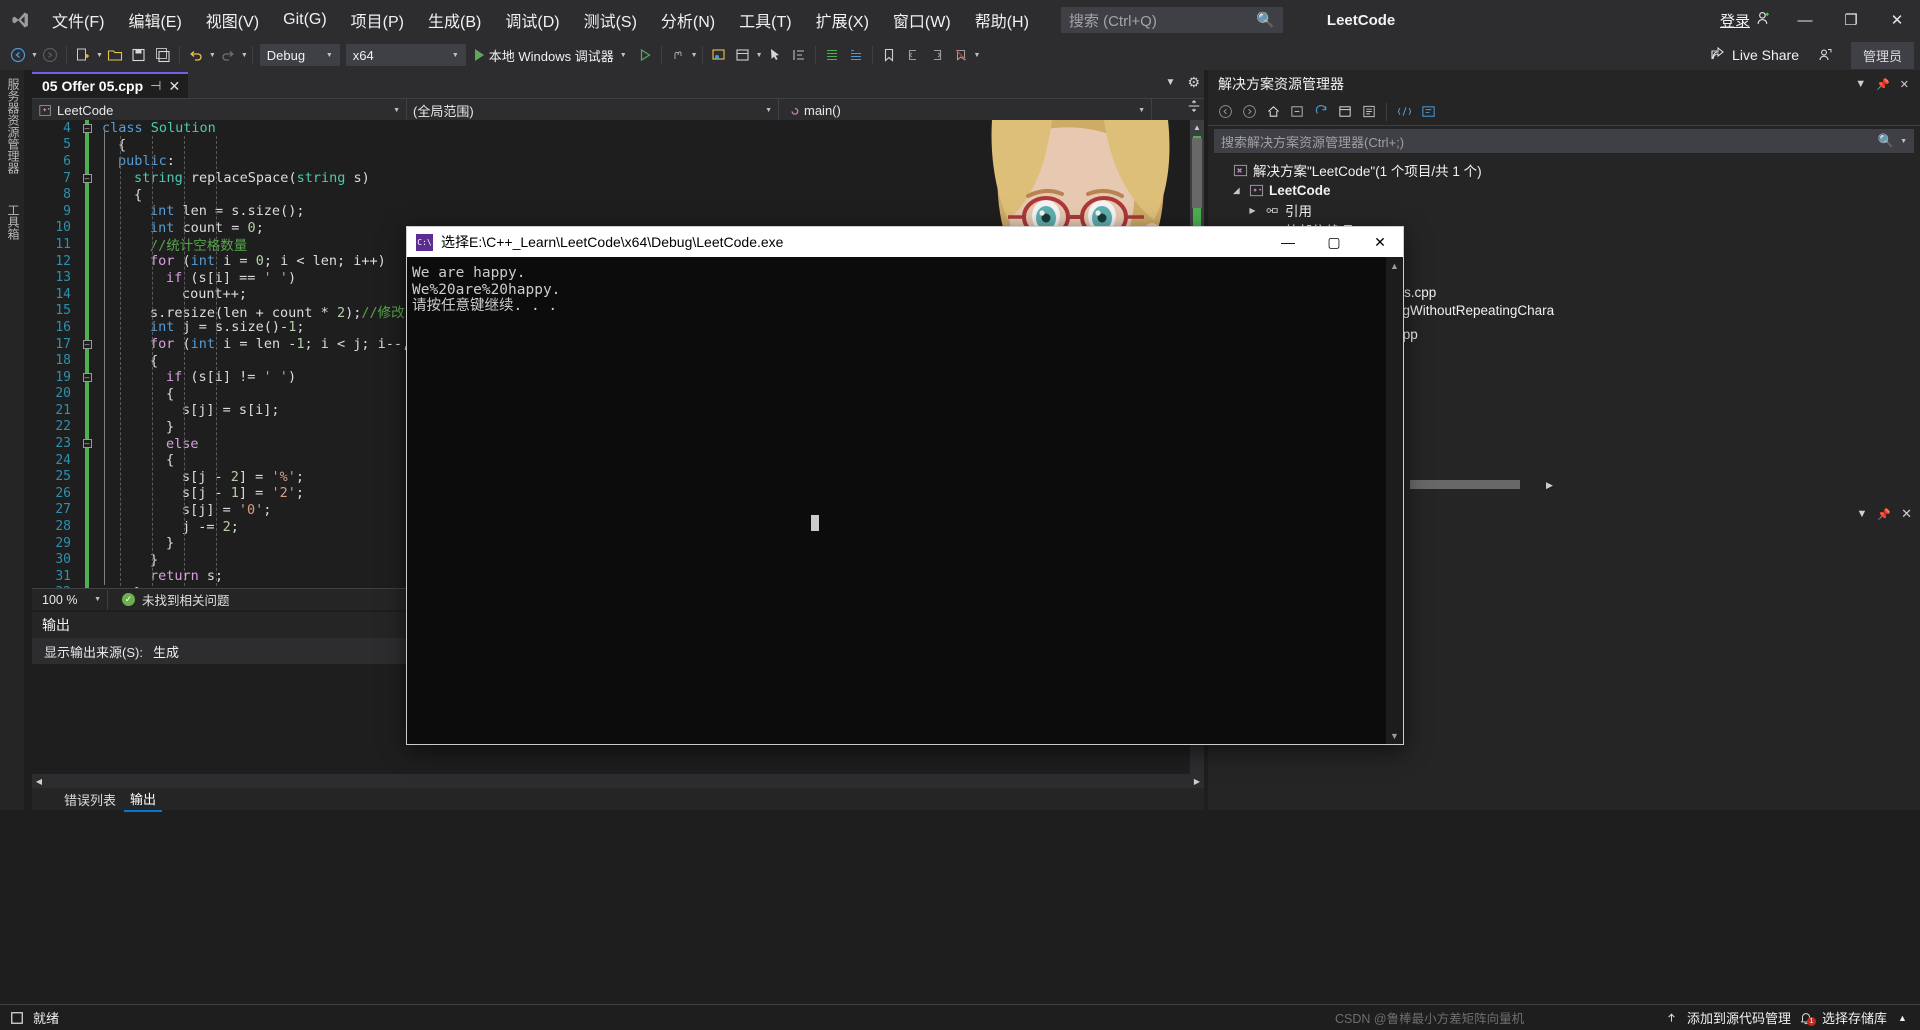 This screenshot has width=1920, height=1030. I want to click on live-tree-caret-icon: ▼, so click(759, 55).